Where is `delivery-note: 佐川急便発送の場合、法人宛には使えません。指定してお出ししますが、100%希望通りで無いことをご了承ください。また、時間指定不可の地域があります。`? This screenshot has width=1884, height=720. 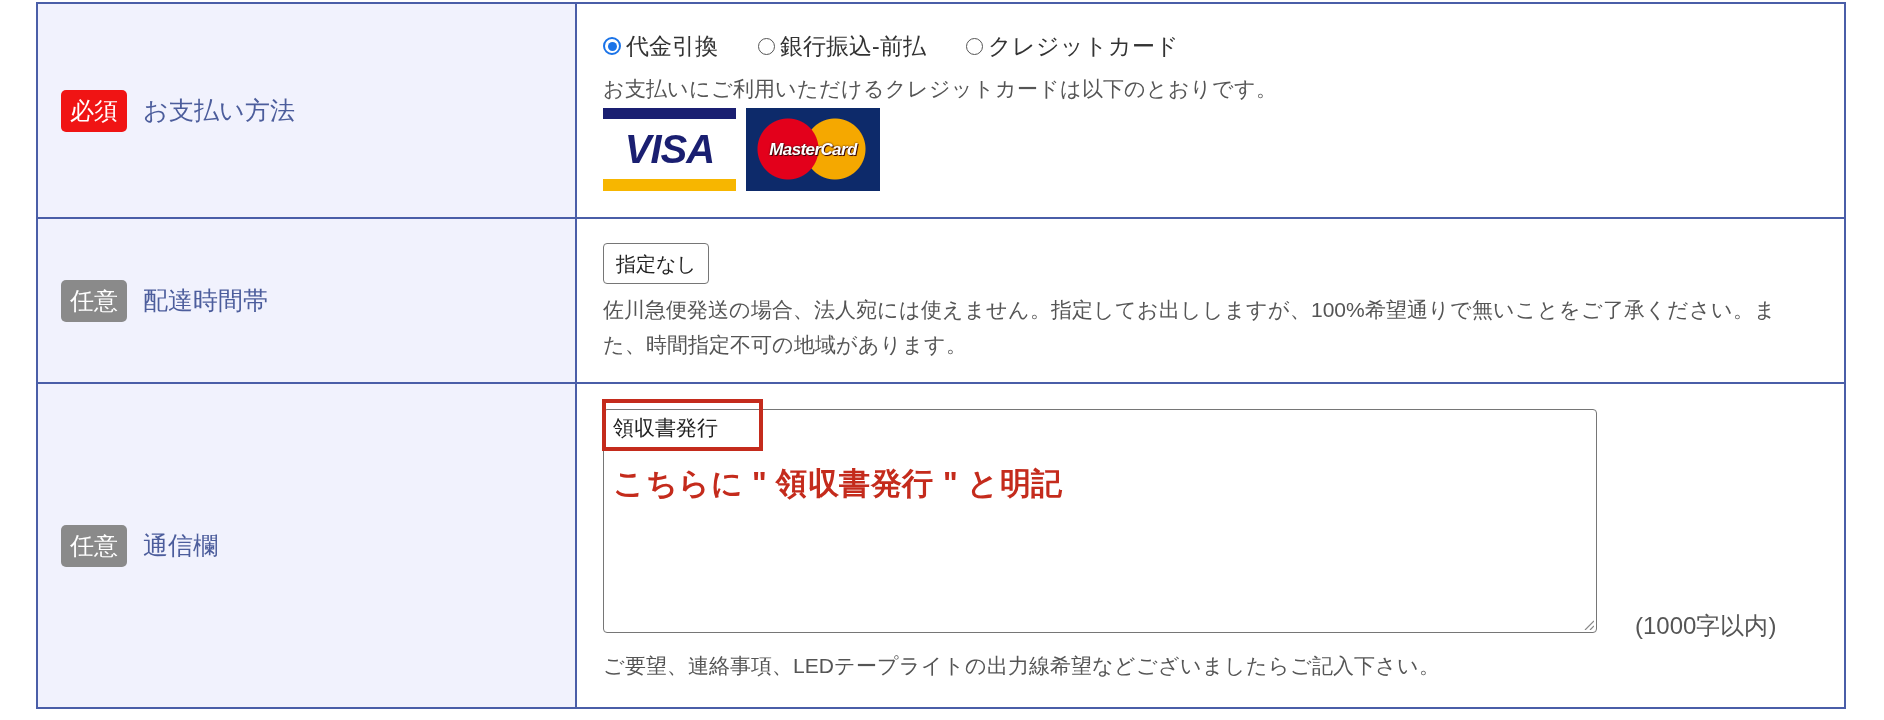 delivery-note: 佐川急便発送の場合、法人宛には使えません。指定してお出ししますが、100%希望通りで無いことをご了承ください。また、時間指定不可の地域があります。 is located at coordinates (1190, 327).